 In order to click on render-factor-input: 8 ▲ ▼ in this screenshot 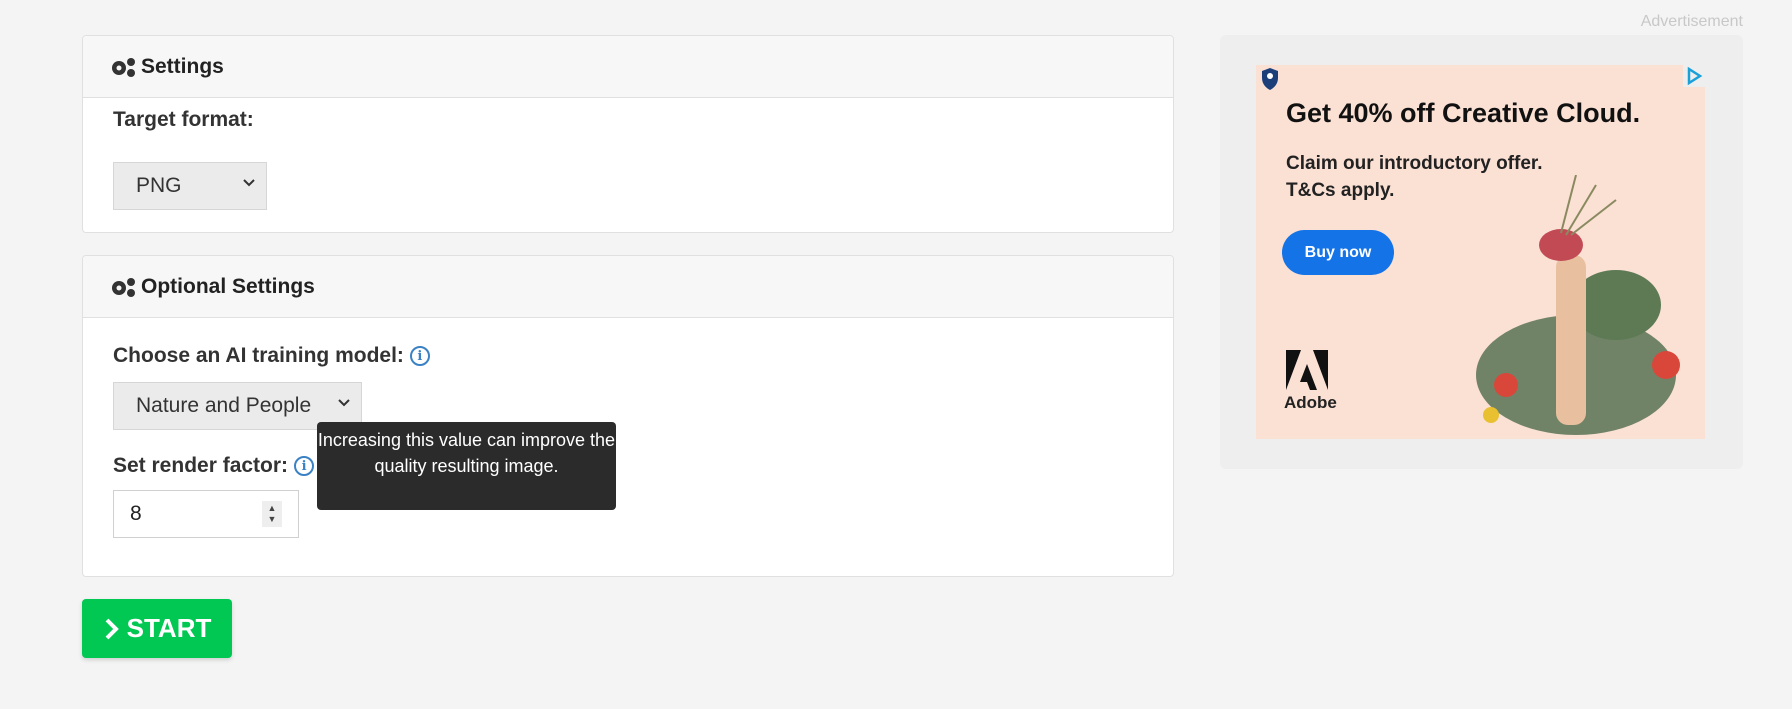, I will do `click(206, 514)`.